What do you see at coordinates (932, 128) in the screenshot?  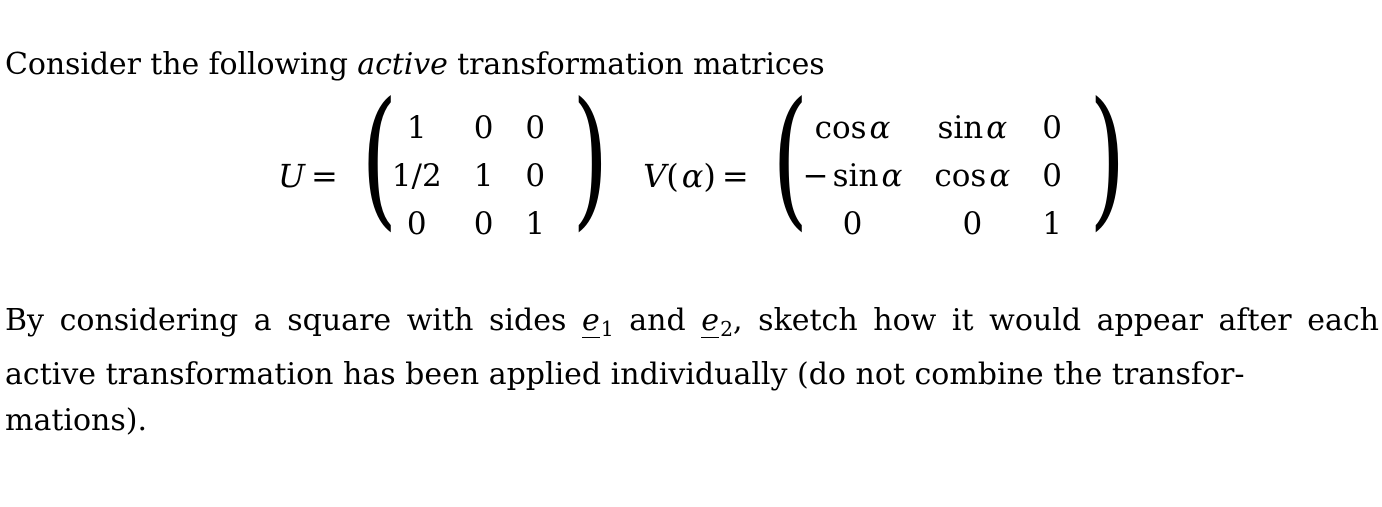 I see `matrix-row: cosα sinα 0` at bounding box center [932, 128].